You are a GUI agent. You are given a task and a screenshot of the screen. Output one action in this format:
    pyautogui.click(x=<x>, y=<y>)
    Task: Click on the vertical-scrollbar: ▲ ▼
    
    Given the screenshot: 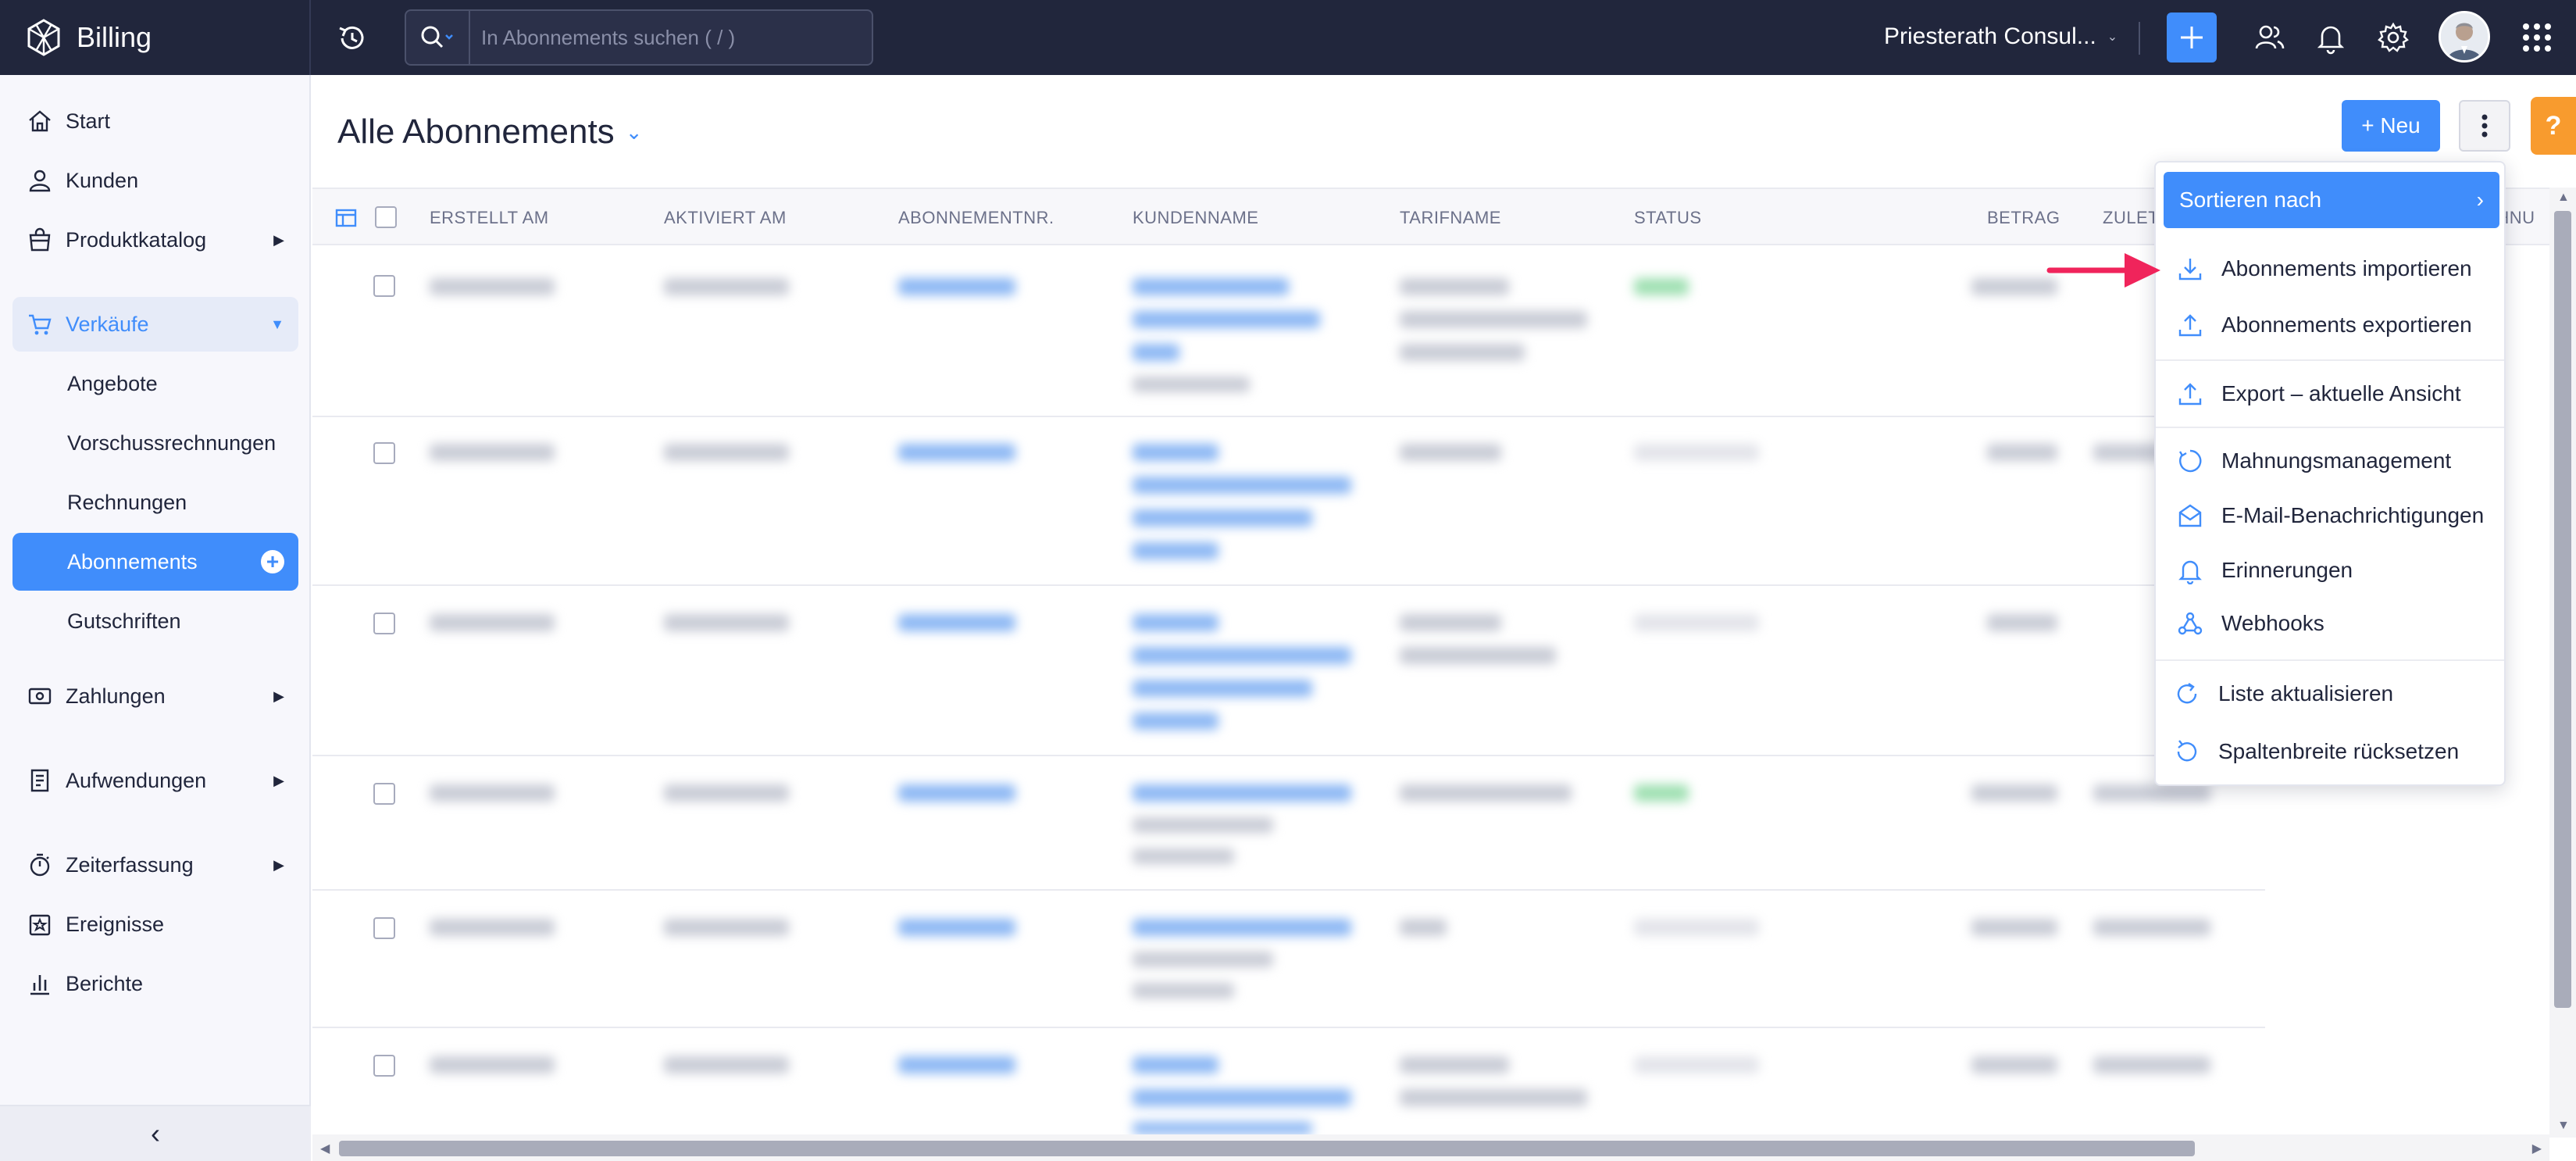 What is the action you would take?
    pyautogui.click(x=2562, y=663)
    